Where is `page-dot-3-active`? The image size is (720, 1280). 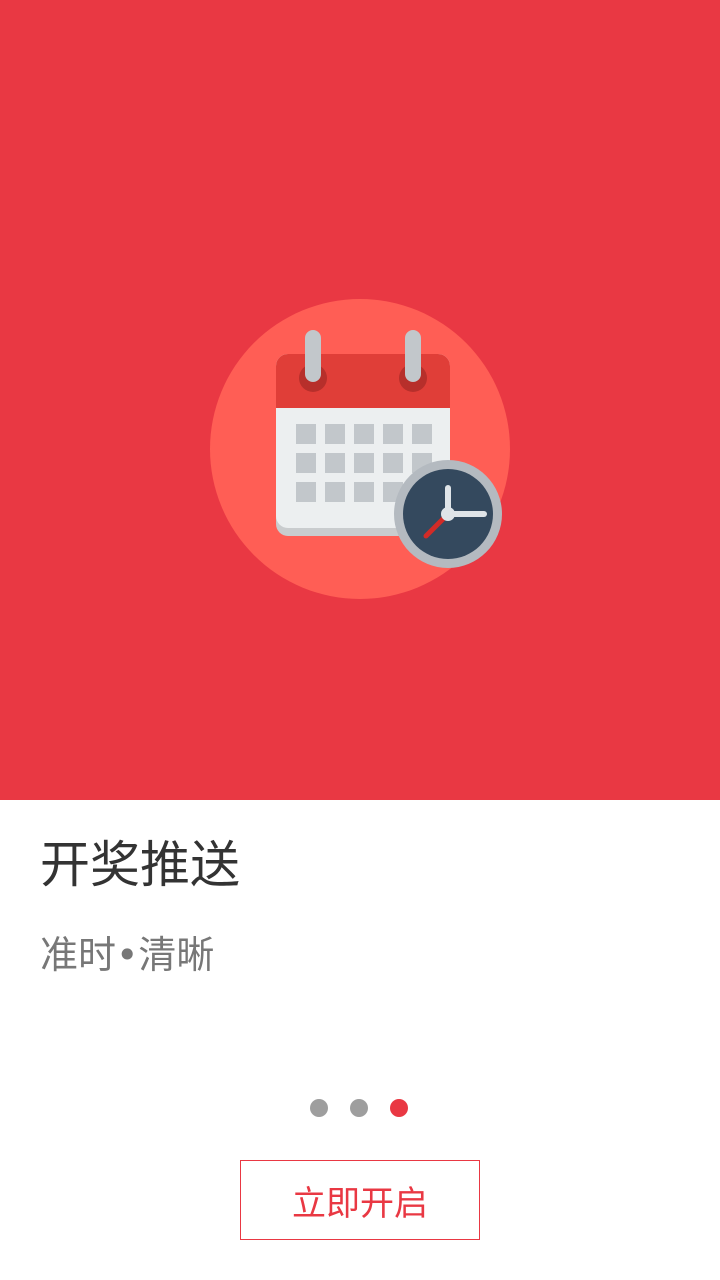 page-dot-3-active is located at coordinates (399, 1108).